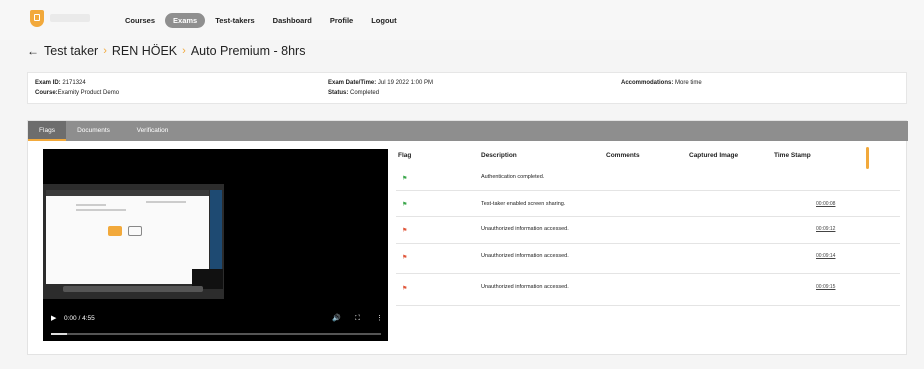  What do you see at coordinates (216, 334) in the screenshot?
I see `video-progress-bar` at bounding box center [216, 334].